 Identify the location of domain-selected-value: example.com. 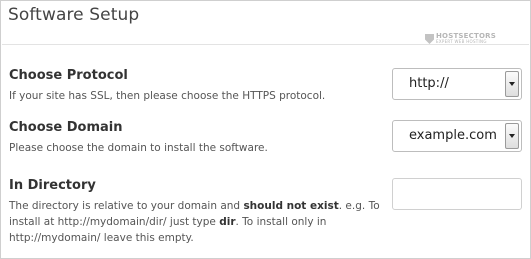
(453, 135).